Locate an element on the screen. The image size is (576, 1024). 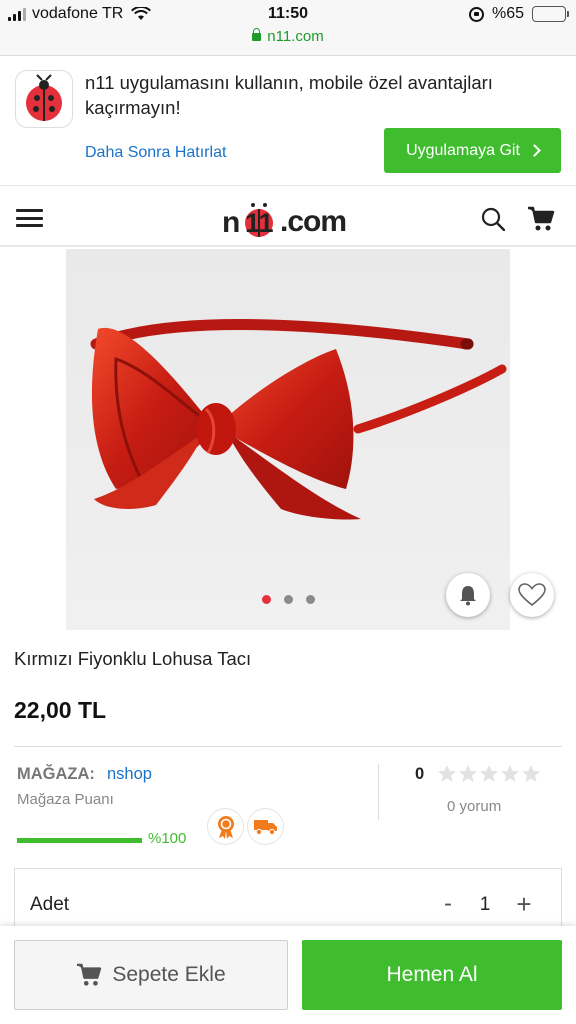
quantity-label: Adet is located at coordinates (50, 904).